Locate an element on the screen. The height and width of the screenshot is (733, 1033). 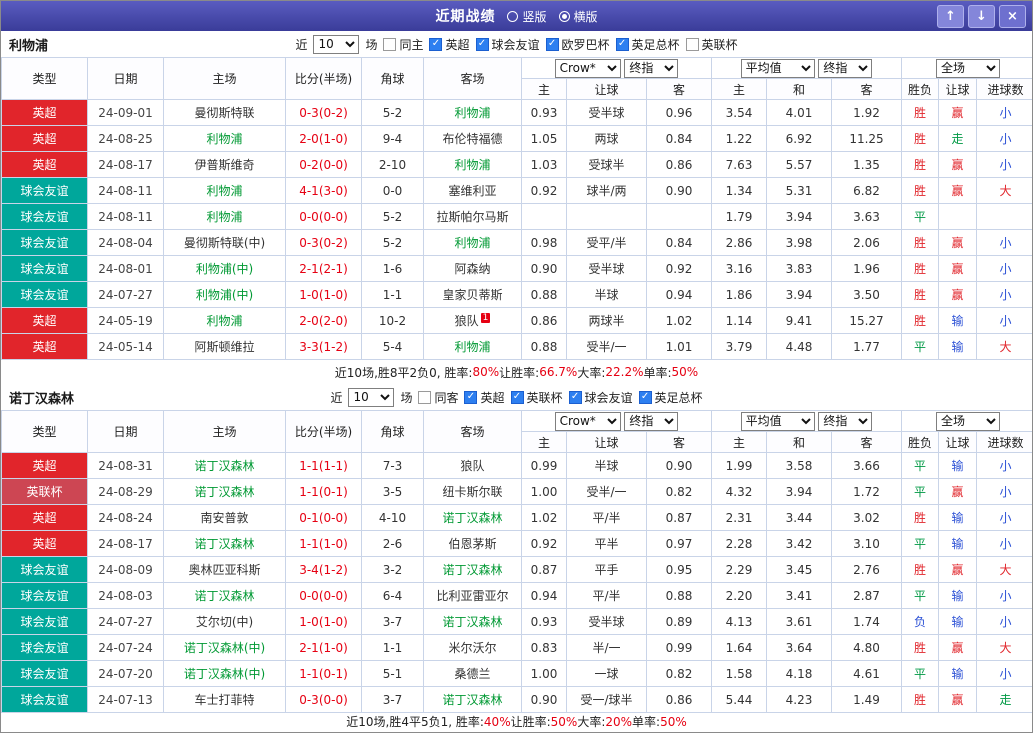
league-checkbox: 欧罗巴杯 is located at coordinates (577, 44).